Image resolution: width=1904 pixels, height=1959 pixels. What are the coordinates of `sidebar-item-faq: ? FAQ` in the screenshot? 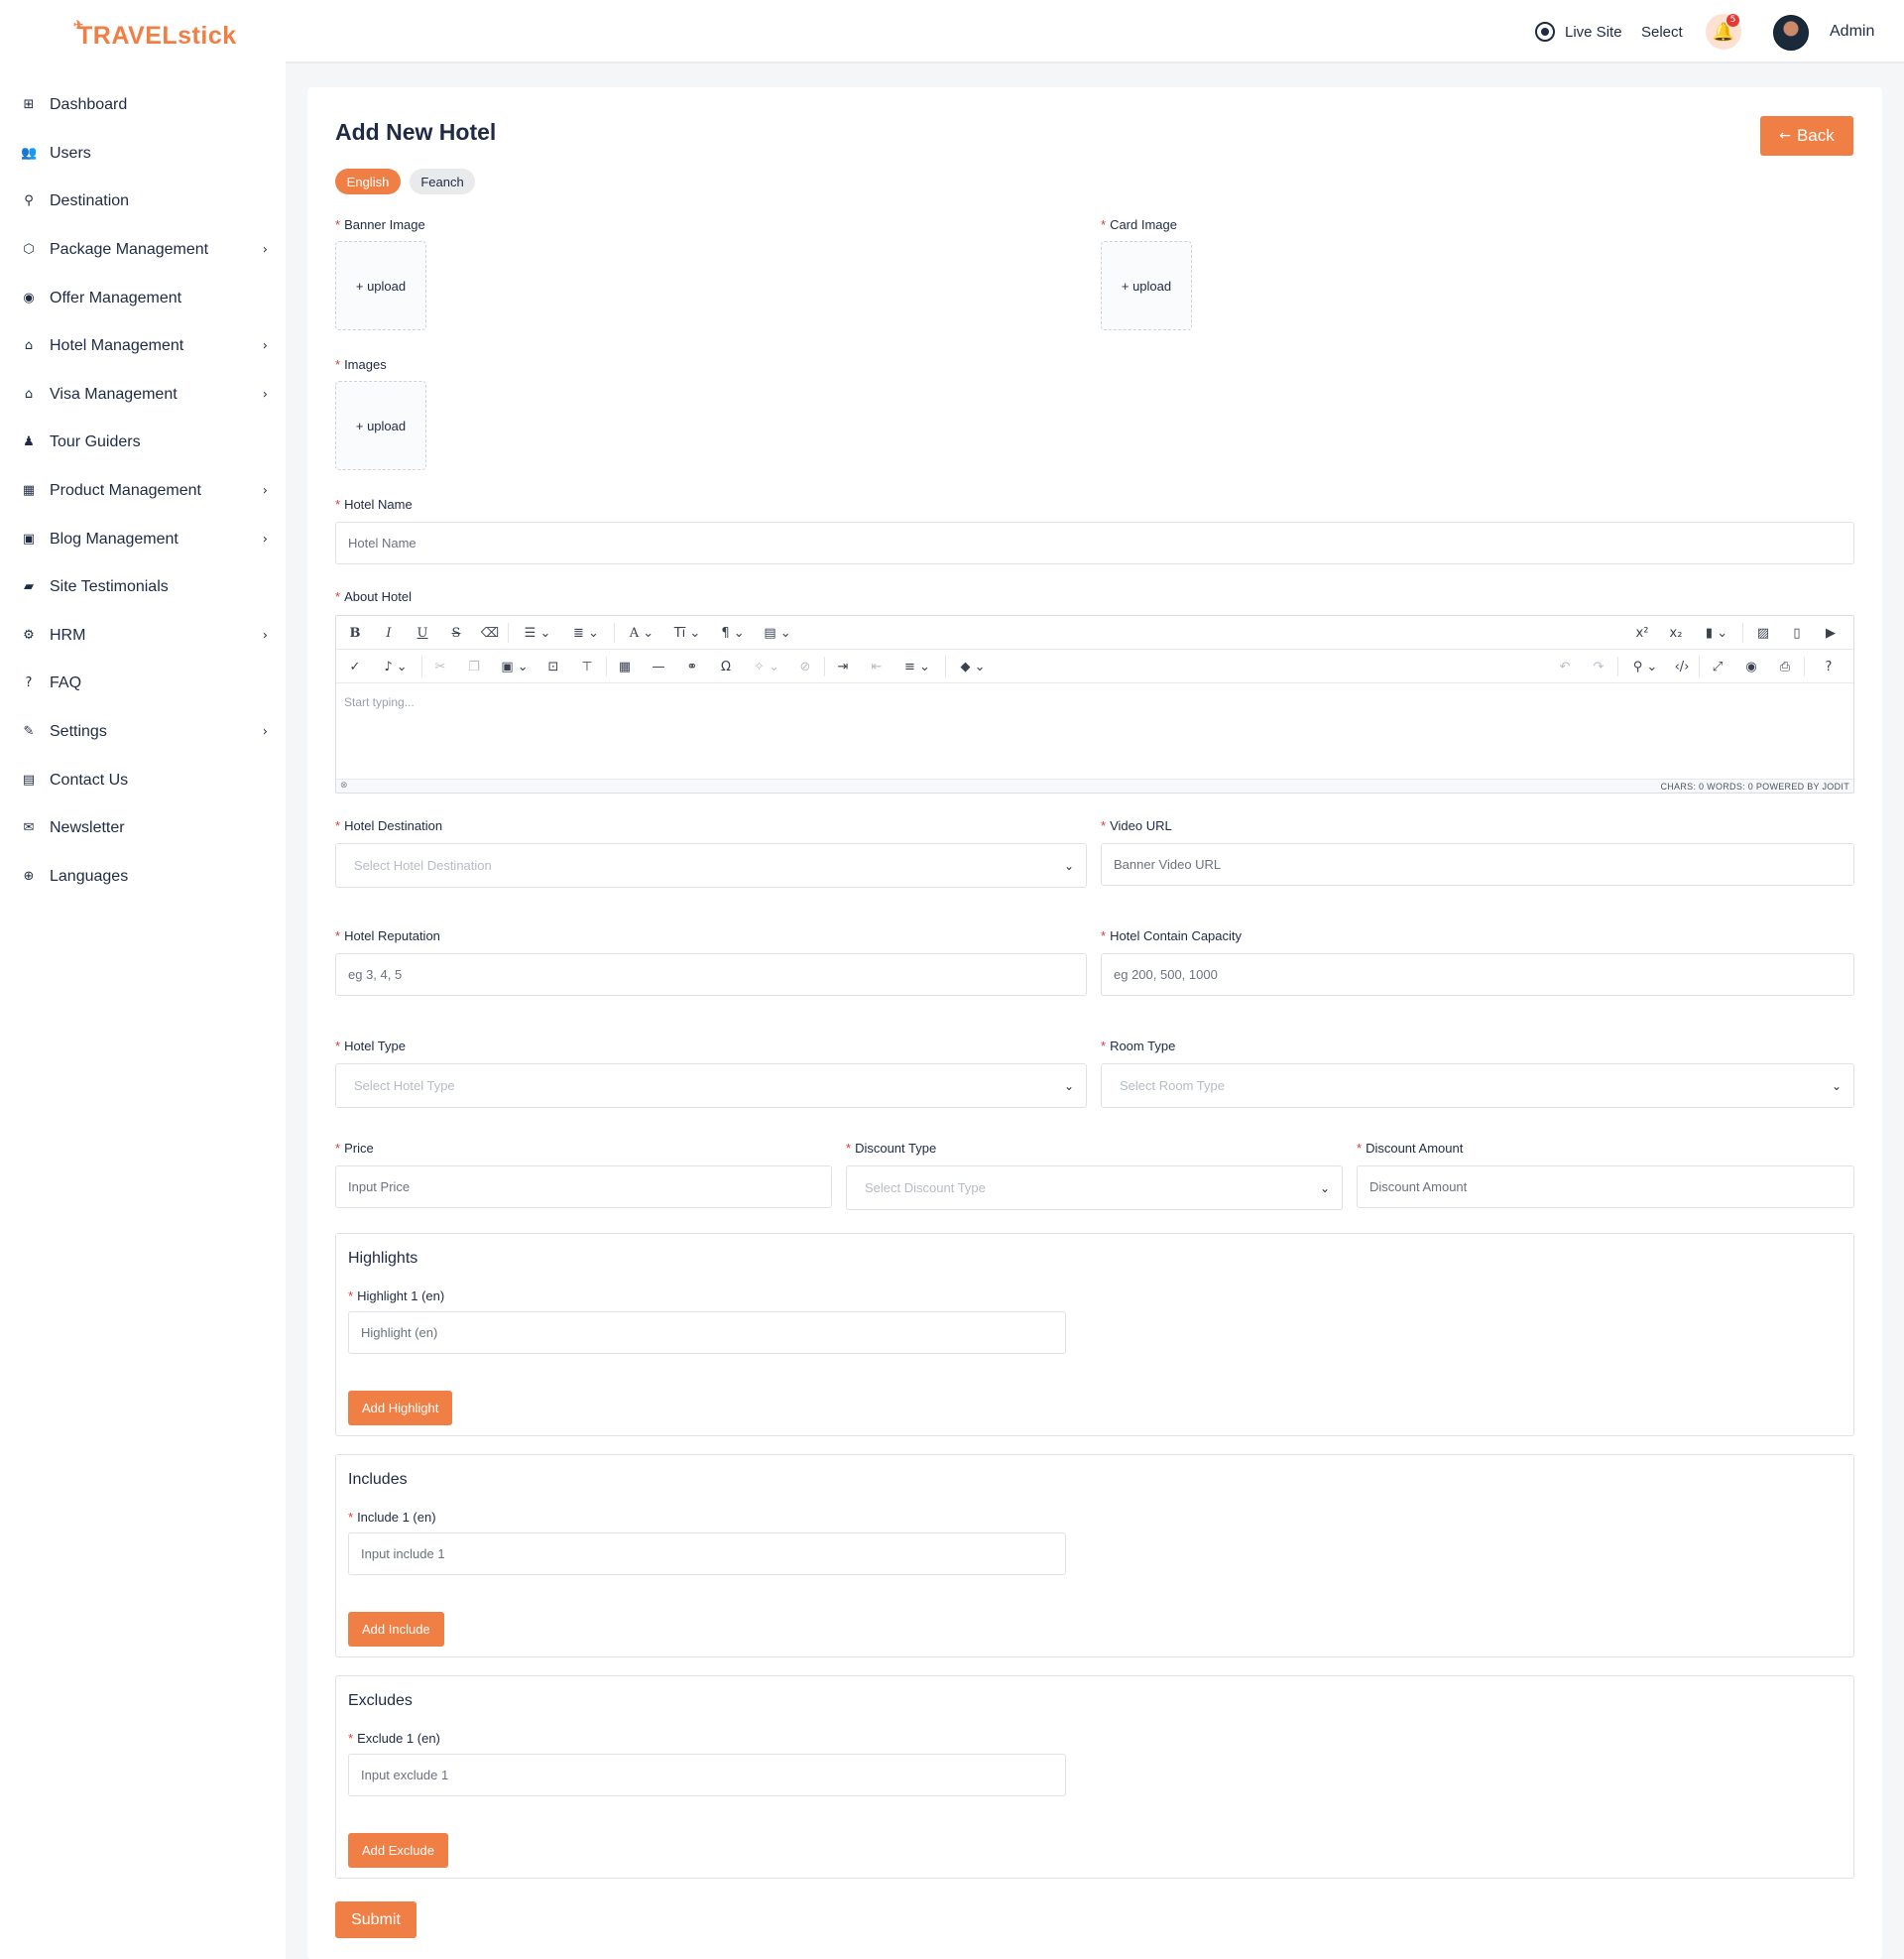 It's located at (143, 684).